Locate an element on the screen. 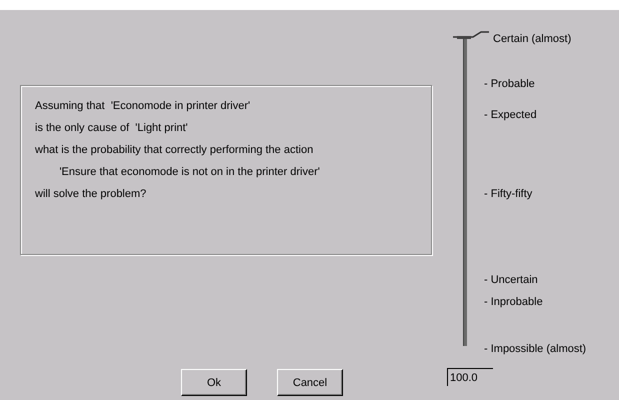 Image resolution: width=619 pixels, height=400 pixels. value-field: 100.0 is located at coordinates (470, 377).